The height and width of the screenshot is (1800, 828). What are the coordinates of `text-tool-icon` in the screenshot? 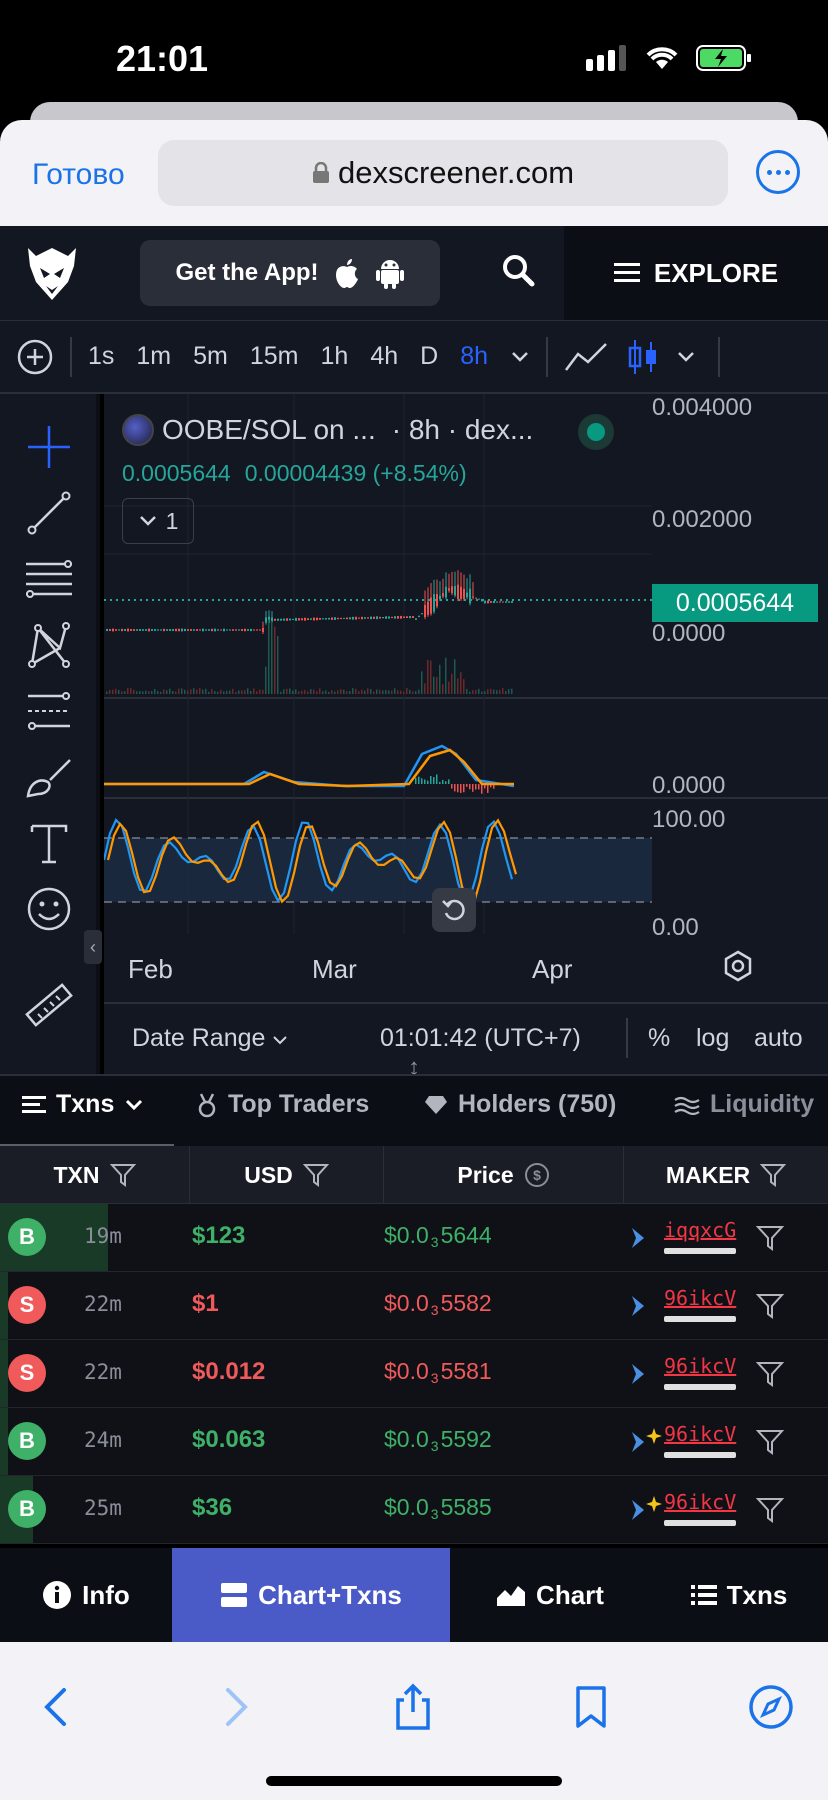 It's located at (49, 843).